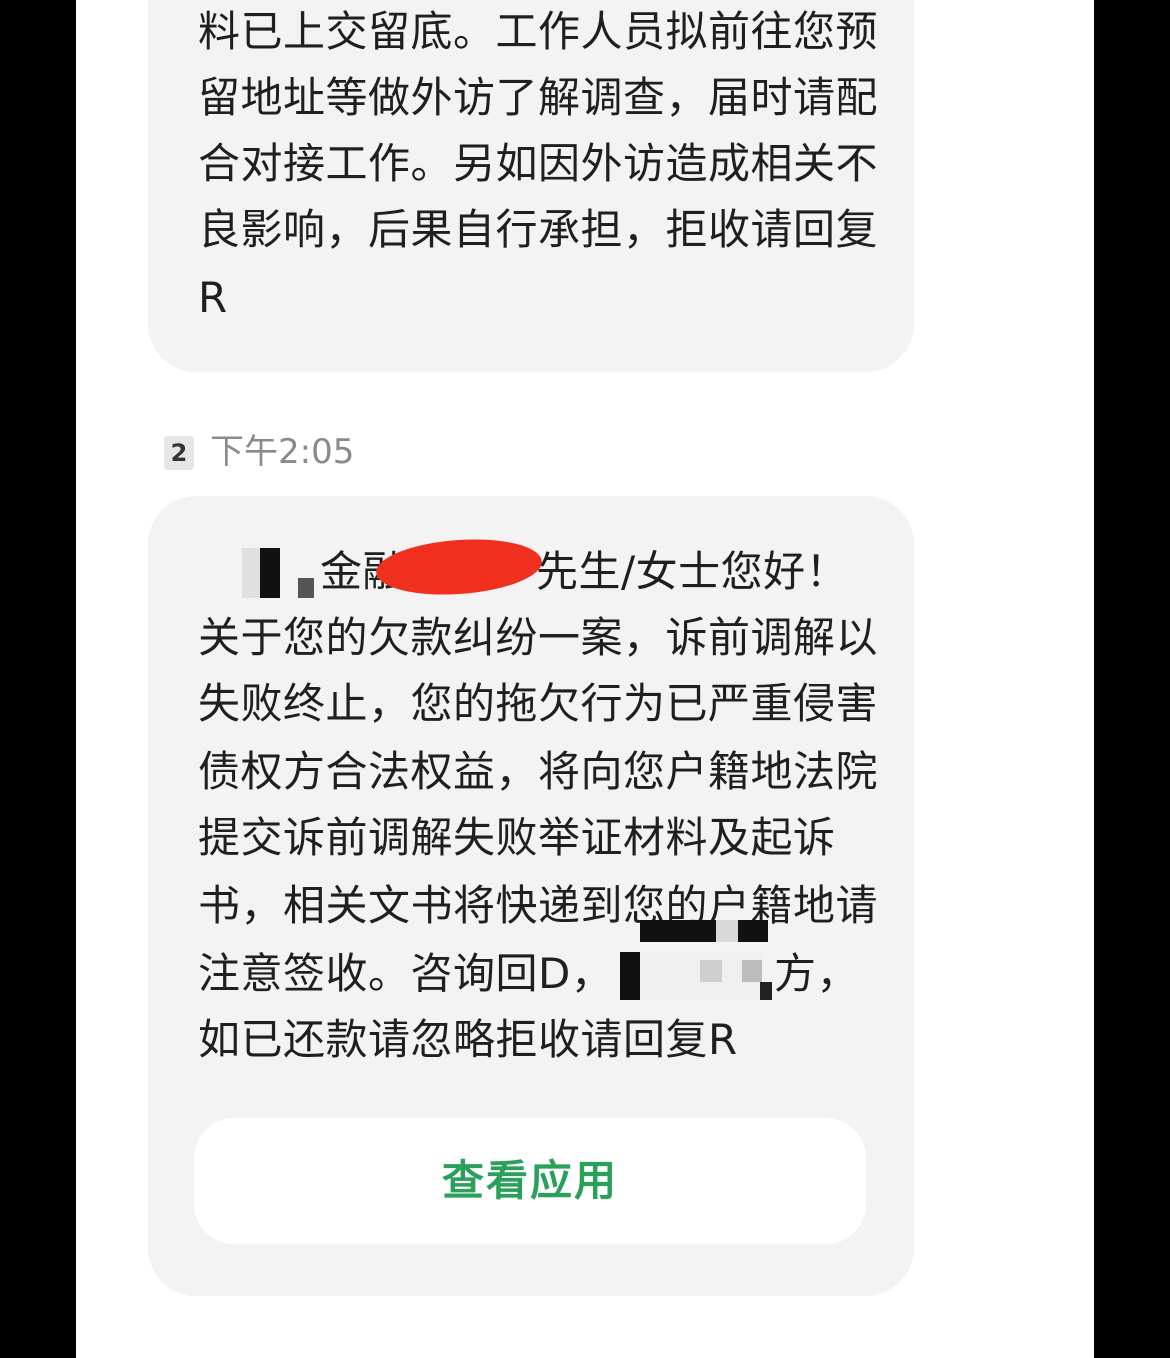  What do you see at coordinates (282, 452) in the screenshot?
I see `message-timestamp: 下午2:05` at bounding box center [282, 452].